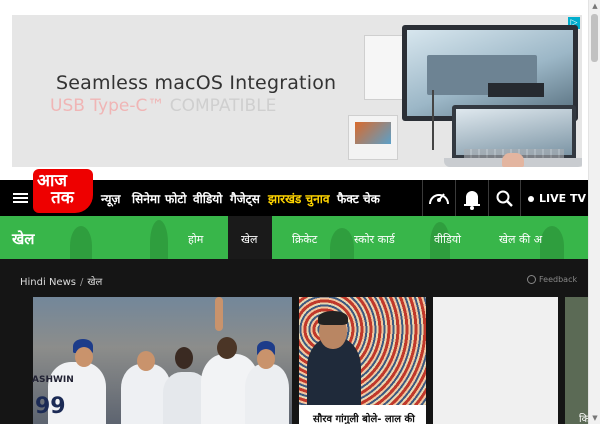 Image resolution: width=600 pixels, height=424 pixels. What do you see at coordinates (362, 360) in the screenshot?
I see `news-card-ganguly` at bounding box center [362, 360].